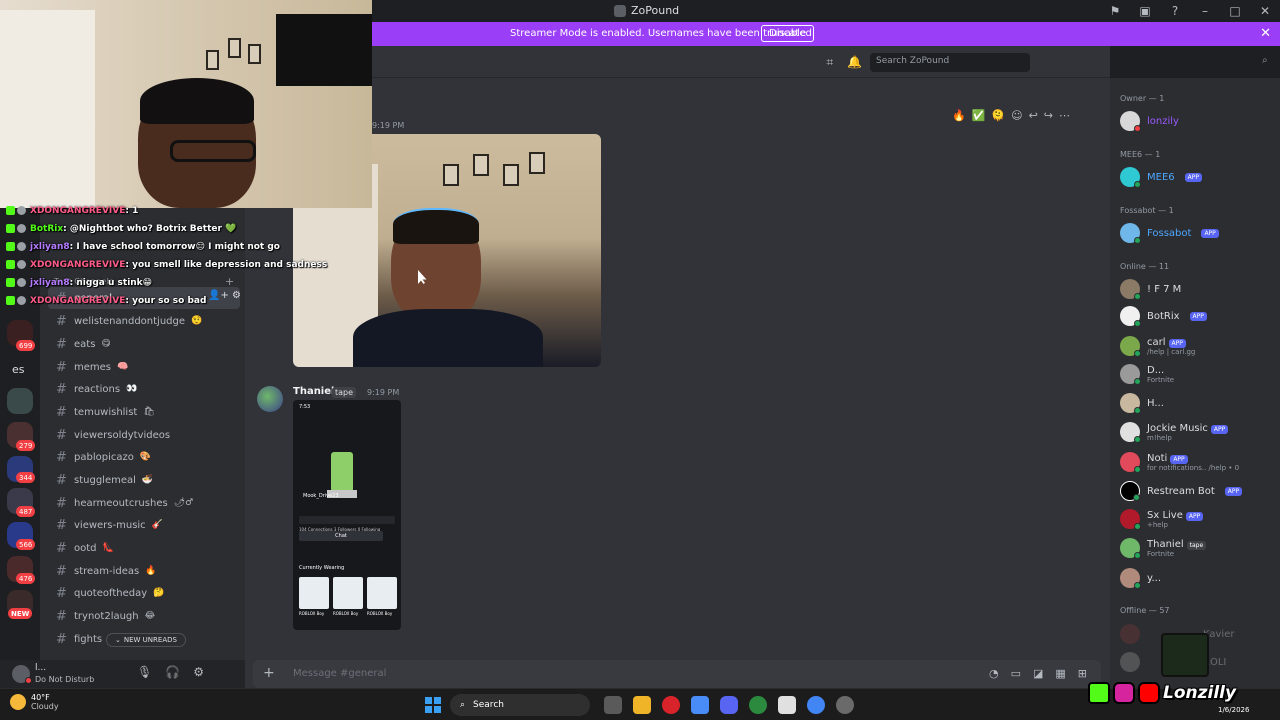 The width and height of the screenshot is (1280, 720). What do you see at coordinates (96, 389) in the screenshot?
I see `channel-item: # reactions 👀` at bounding box center [96, 389].